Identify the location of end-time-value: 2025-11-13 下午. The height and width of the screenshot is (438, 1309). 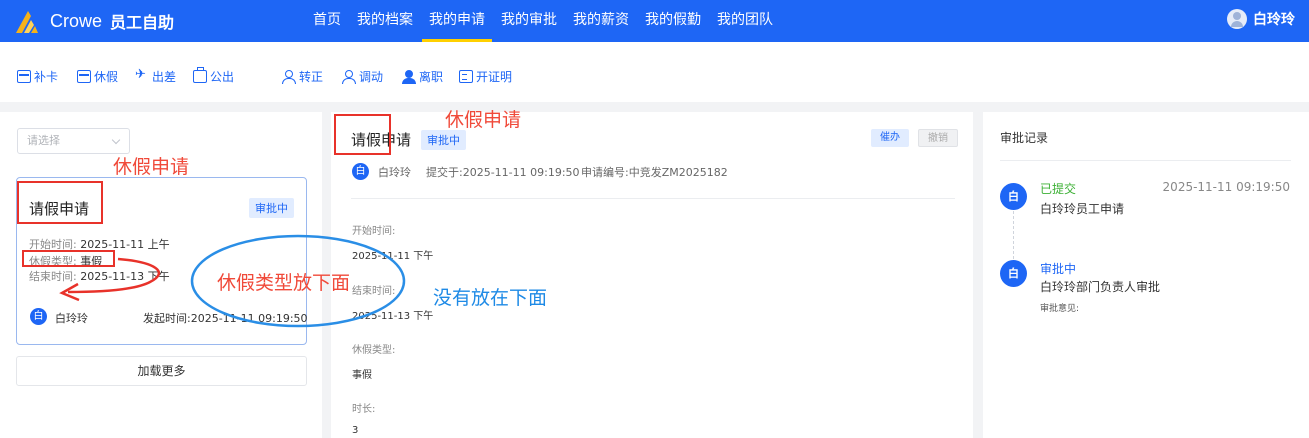
(393, 316).